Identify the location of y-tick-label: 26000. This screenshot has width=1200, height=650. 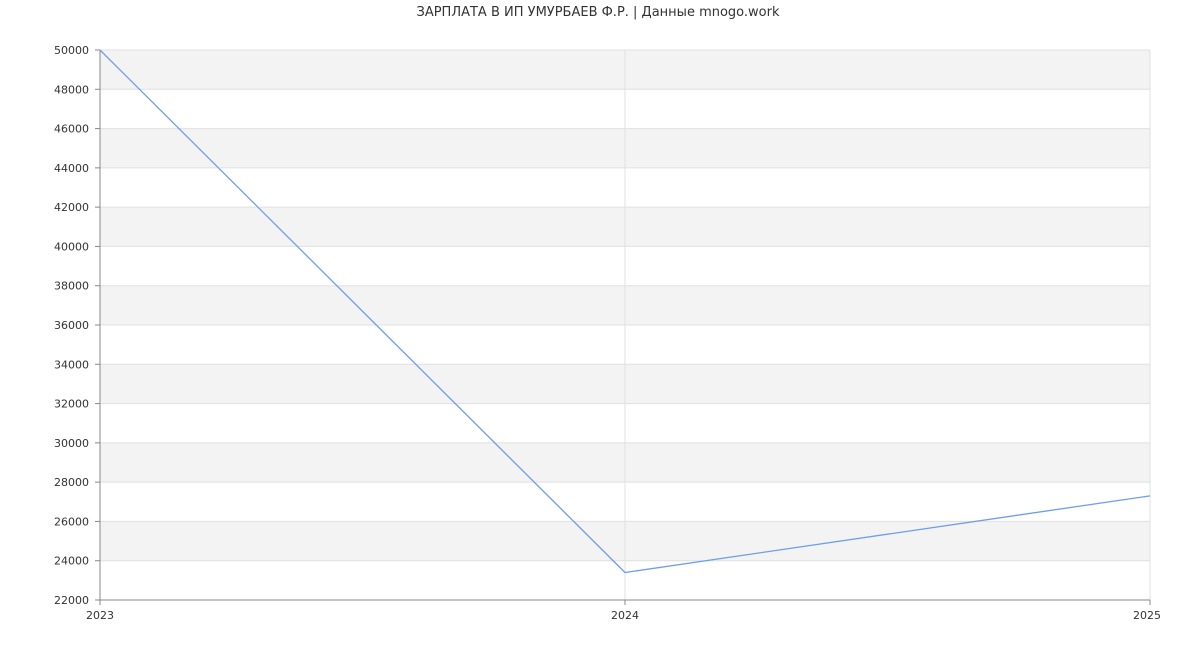
(71, 521).